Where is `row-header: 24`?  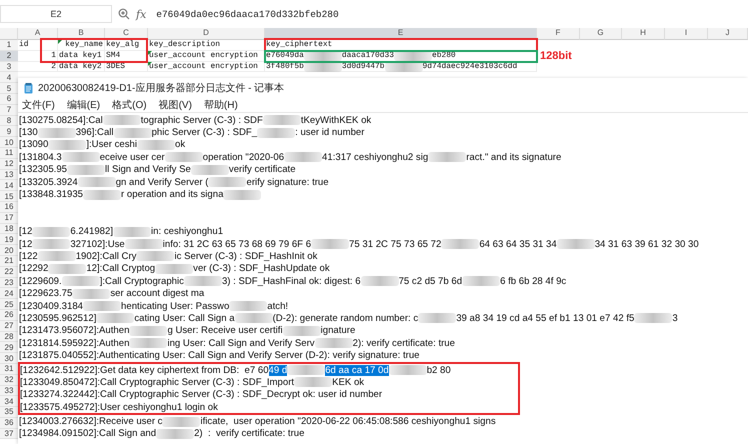 row-header: 24 is located at coordinates (9, 294).